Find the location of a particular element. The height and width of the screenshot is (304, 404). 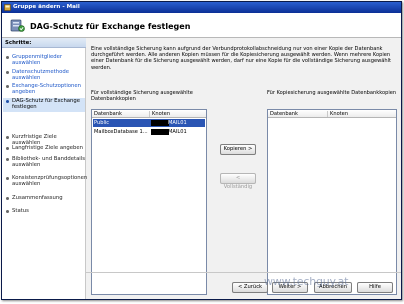

step-label: Konsistenzprüfungsoptionen auswählen is located at coordinates (50, 181).